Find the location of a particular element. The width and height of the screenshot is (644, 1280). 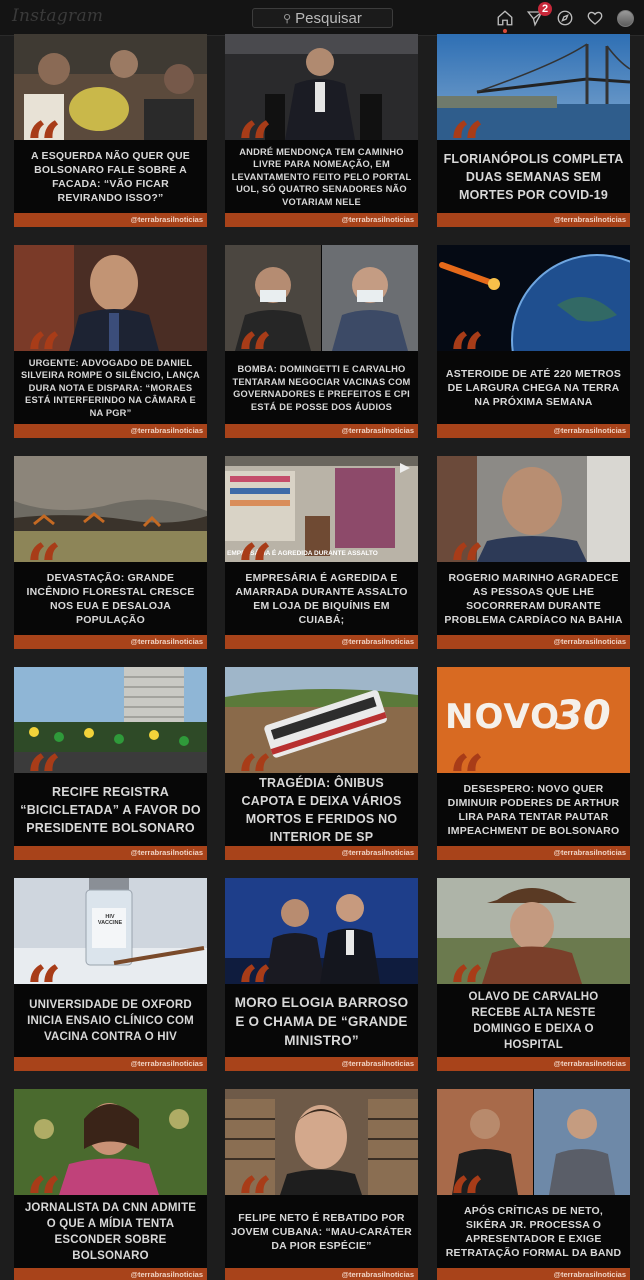

explore-icon is located at coordinates (565, 18).